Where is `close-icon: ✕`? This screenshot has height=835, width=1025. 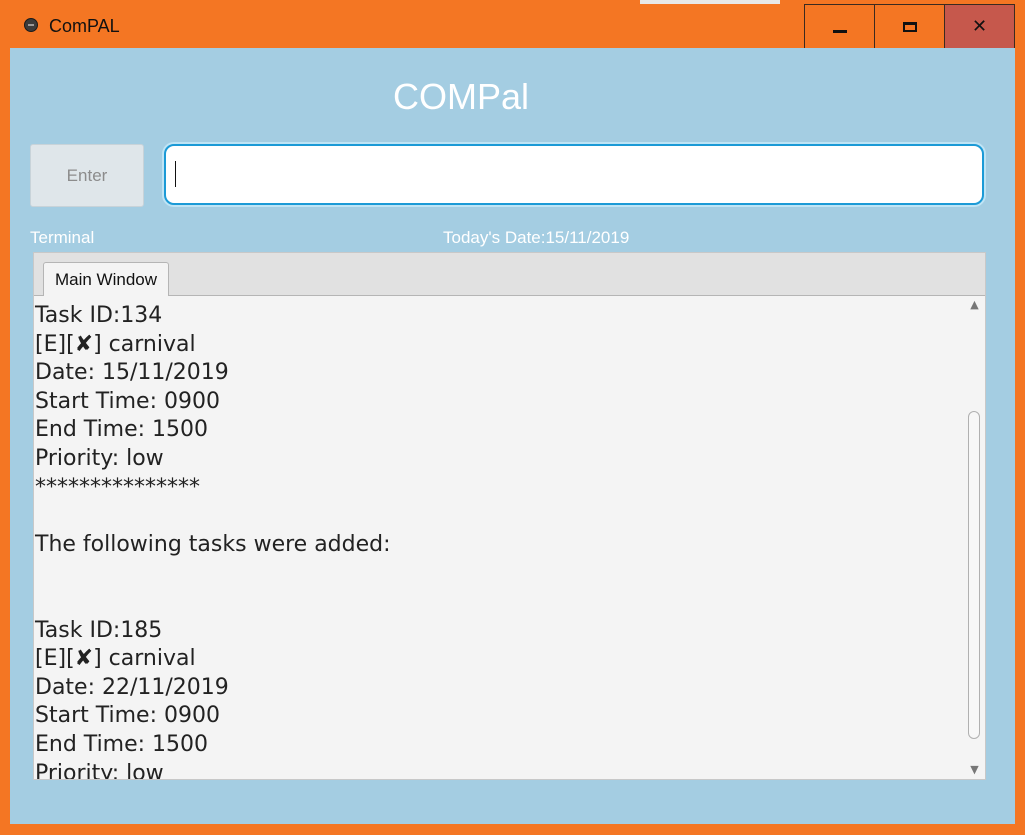 close-icon: ✕ is located at coordinates (979, 26).